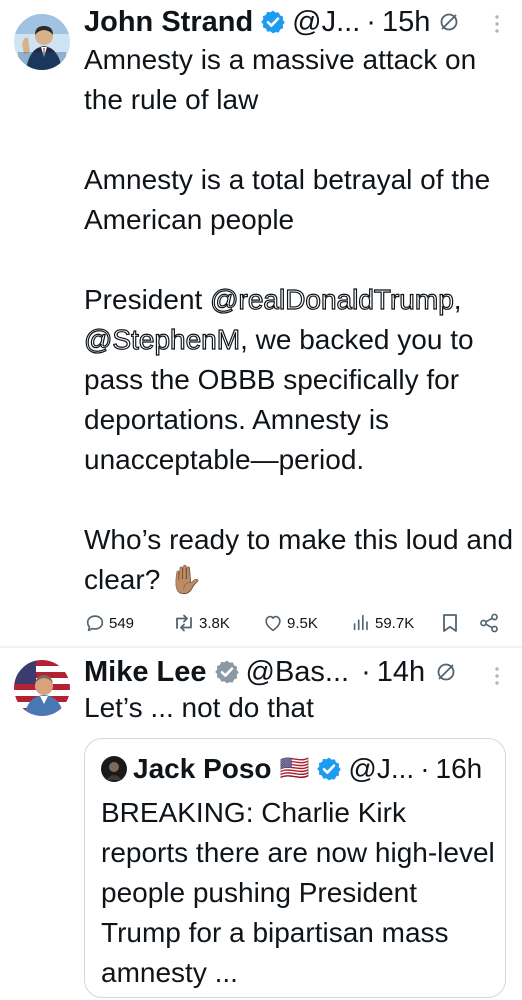 This screenshot has width=522, height=1000. Describe the element at coordinates (459, 769) in the screenshot. I see `quoted-timestamp: 16h` at that location.